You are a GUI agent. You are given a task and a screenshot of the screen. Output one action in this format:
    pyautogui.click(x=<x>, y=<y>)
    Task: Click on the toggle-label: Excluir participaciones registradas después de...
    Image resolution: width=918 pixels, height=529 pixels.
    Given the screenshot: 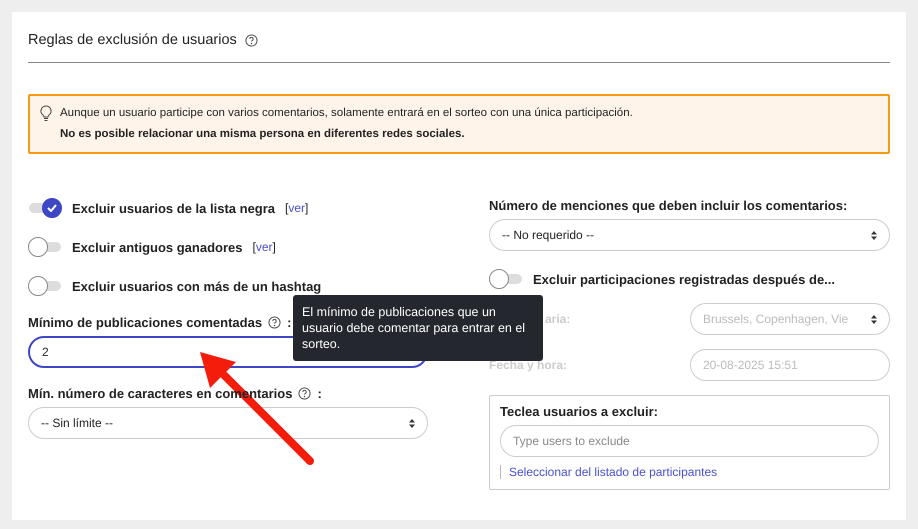 What is the action you would take?
    pyautogui.click(x=684, y=279)
    